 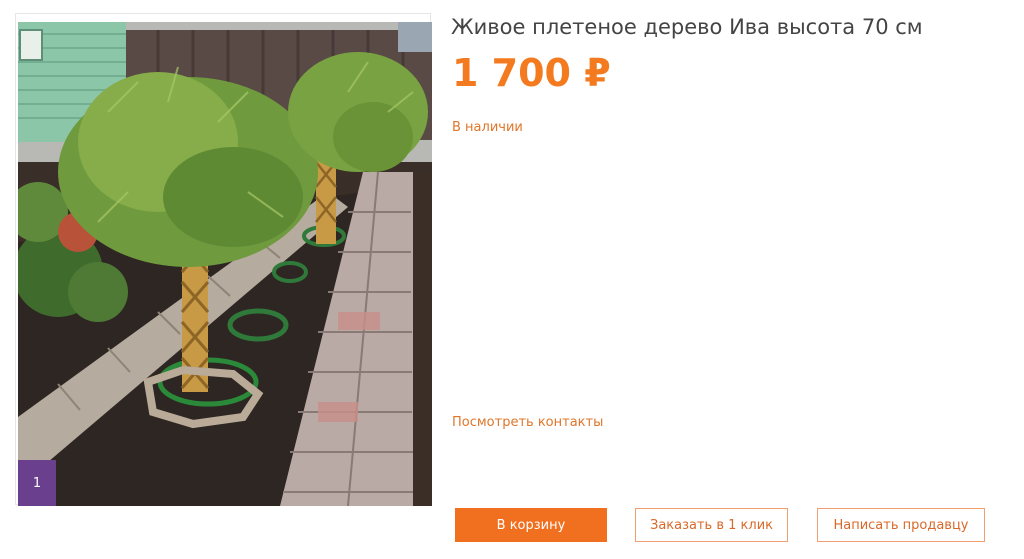 What do you see at coordinates (687, 27) in the screenshot?
I see `product-title: Живое плетеное дерево Ива высота 70 см` at bounding box center [687, 27].